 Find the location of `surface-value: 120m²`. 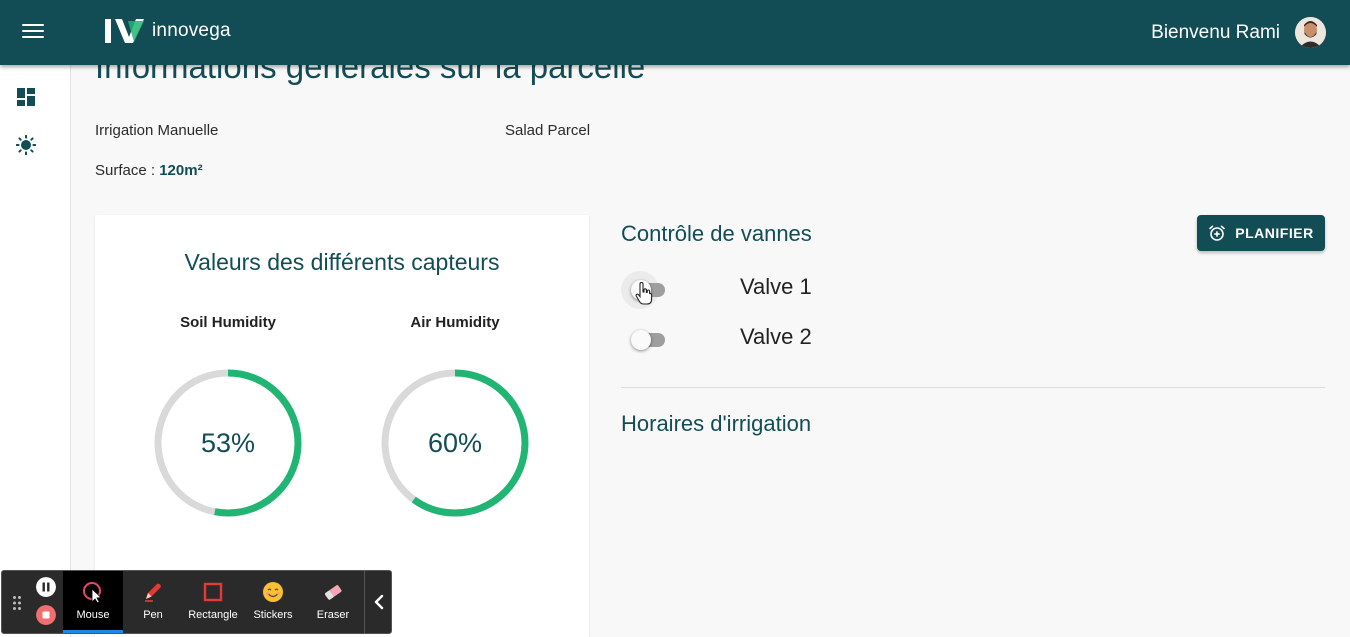

surface-value: 120m² is located at coordinates (181, 170).